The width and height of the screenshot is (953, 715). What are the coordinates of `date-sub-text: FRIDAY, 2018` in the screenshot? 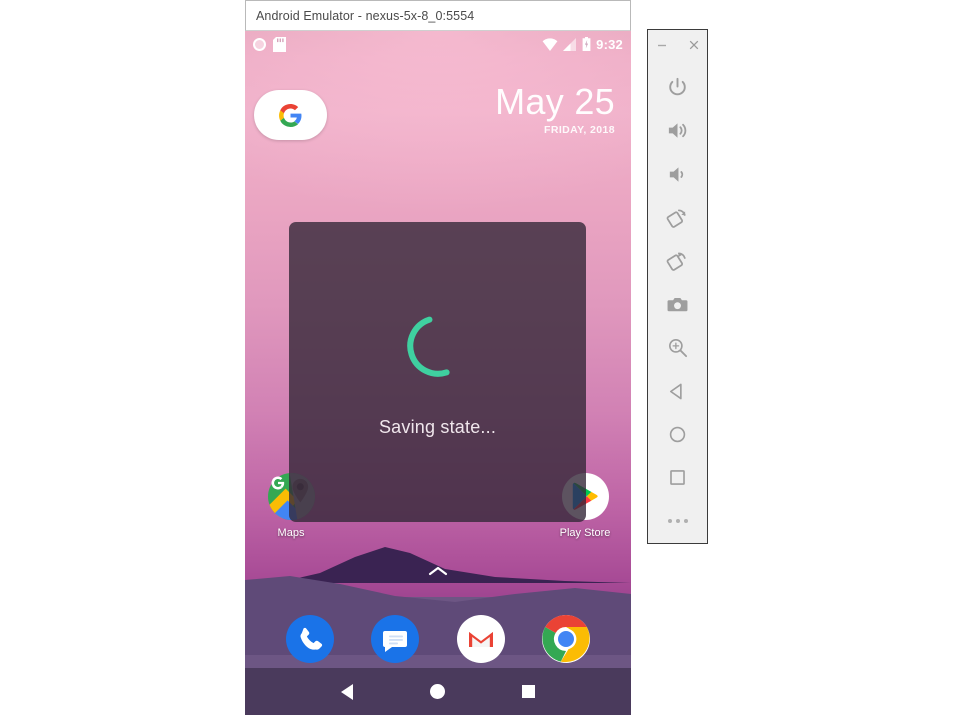 It's located at (579, 130).